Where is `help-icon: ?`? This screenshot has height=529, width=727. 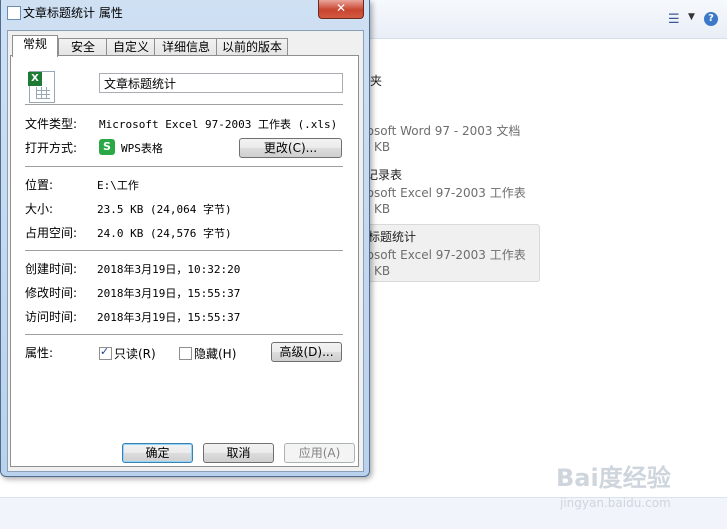 help-icon: ? is located at coordinates (711, 19).